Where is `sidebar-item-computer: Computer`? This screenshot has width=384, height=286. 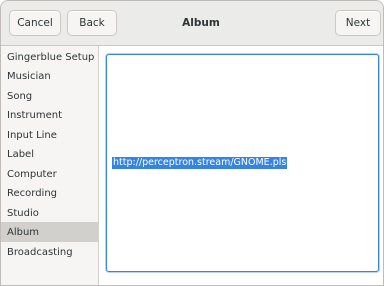 sidebar-item-computer: Computer is located at coordinates (49, 174).